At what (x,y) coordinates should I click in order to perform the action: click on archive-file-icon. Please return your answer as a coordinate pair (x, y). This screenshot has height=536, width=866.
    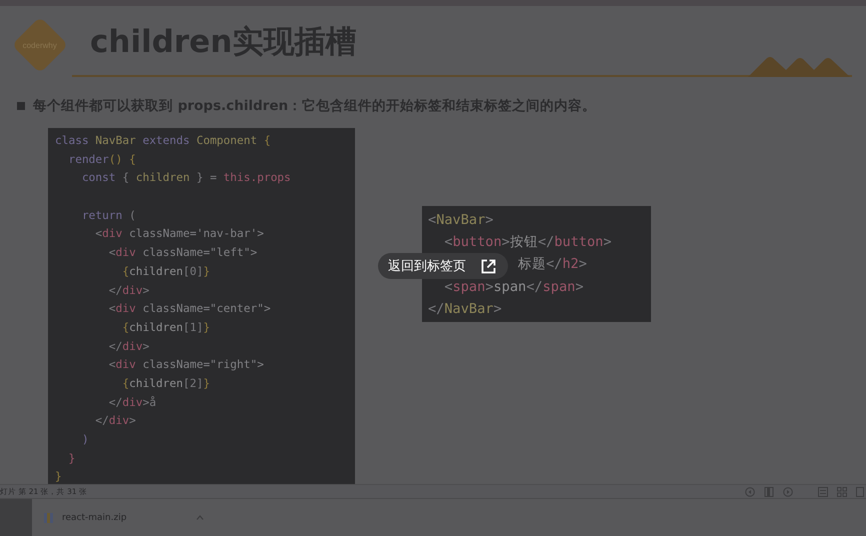
    Looking at the image, I should click on (48, 517).